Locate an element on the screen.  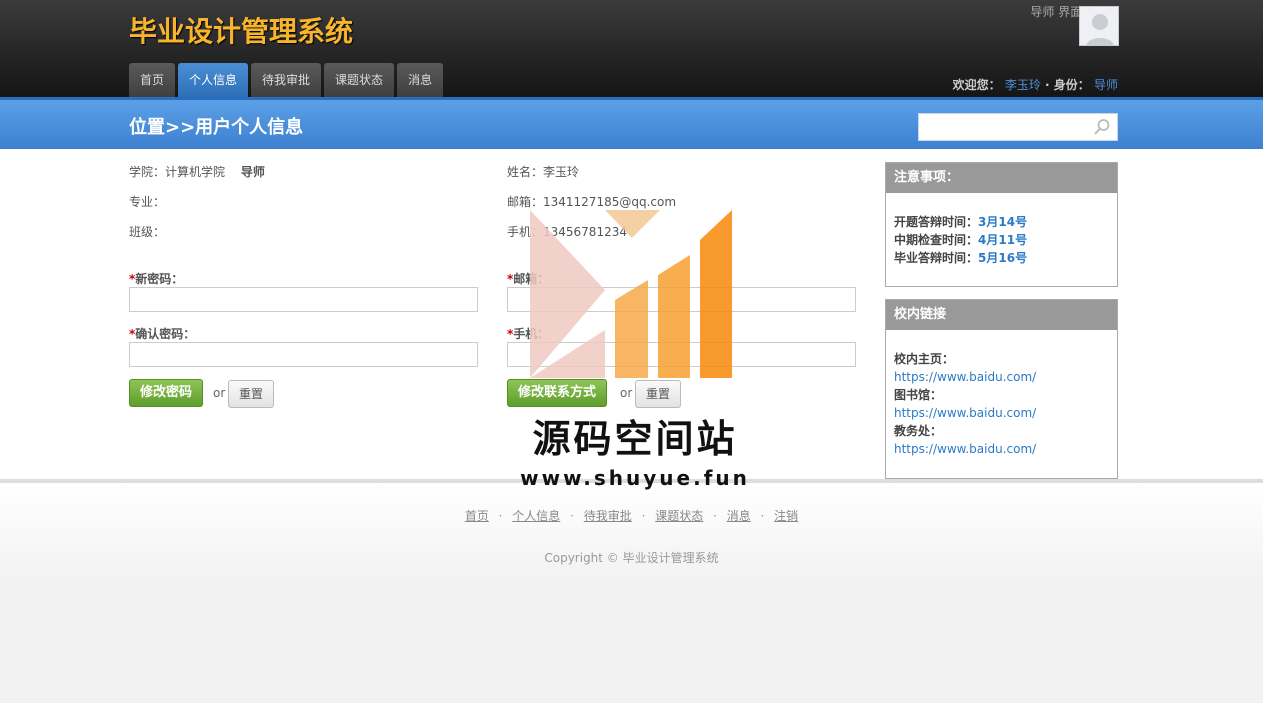
tab-topic-status: 课题状态 is located at coordinates (359, 80).